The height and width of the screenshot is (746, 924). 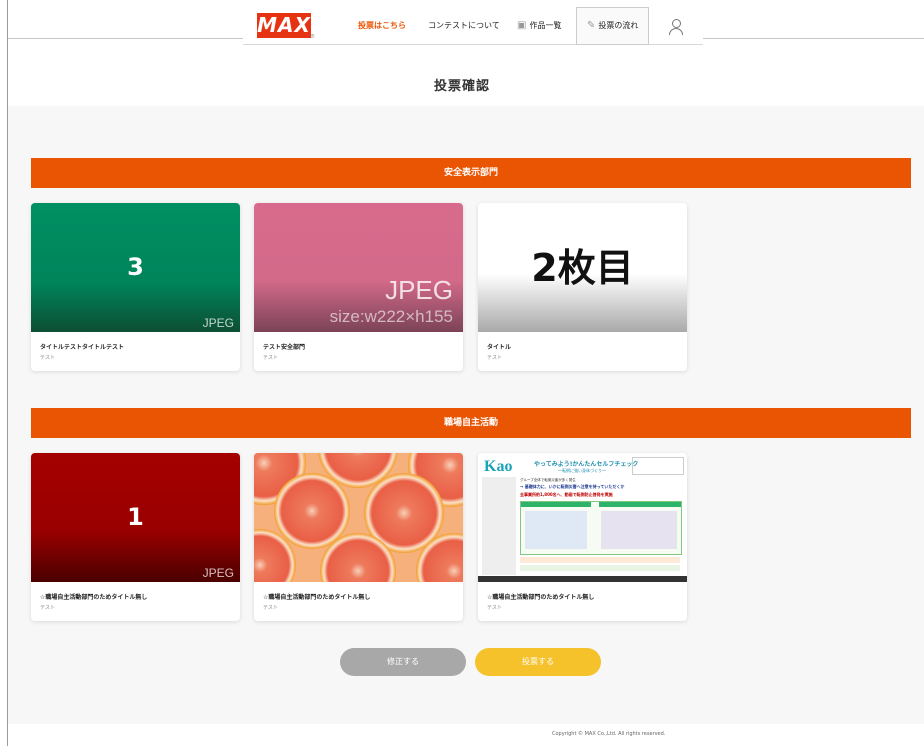 I want to click on work-thumbnail: 3 JPEG, so click(x=135, y=267).